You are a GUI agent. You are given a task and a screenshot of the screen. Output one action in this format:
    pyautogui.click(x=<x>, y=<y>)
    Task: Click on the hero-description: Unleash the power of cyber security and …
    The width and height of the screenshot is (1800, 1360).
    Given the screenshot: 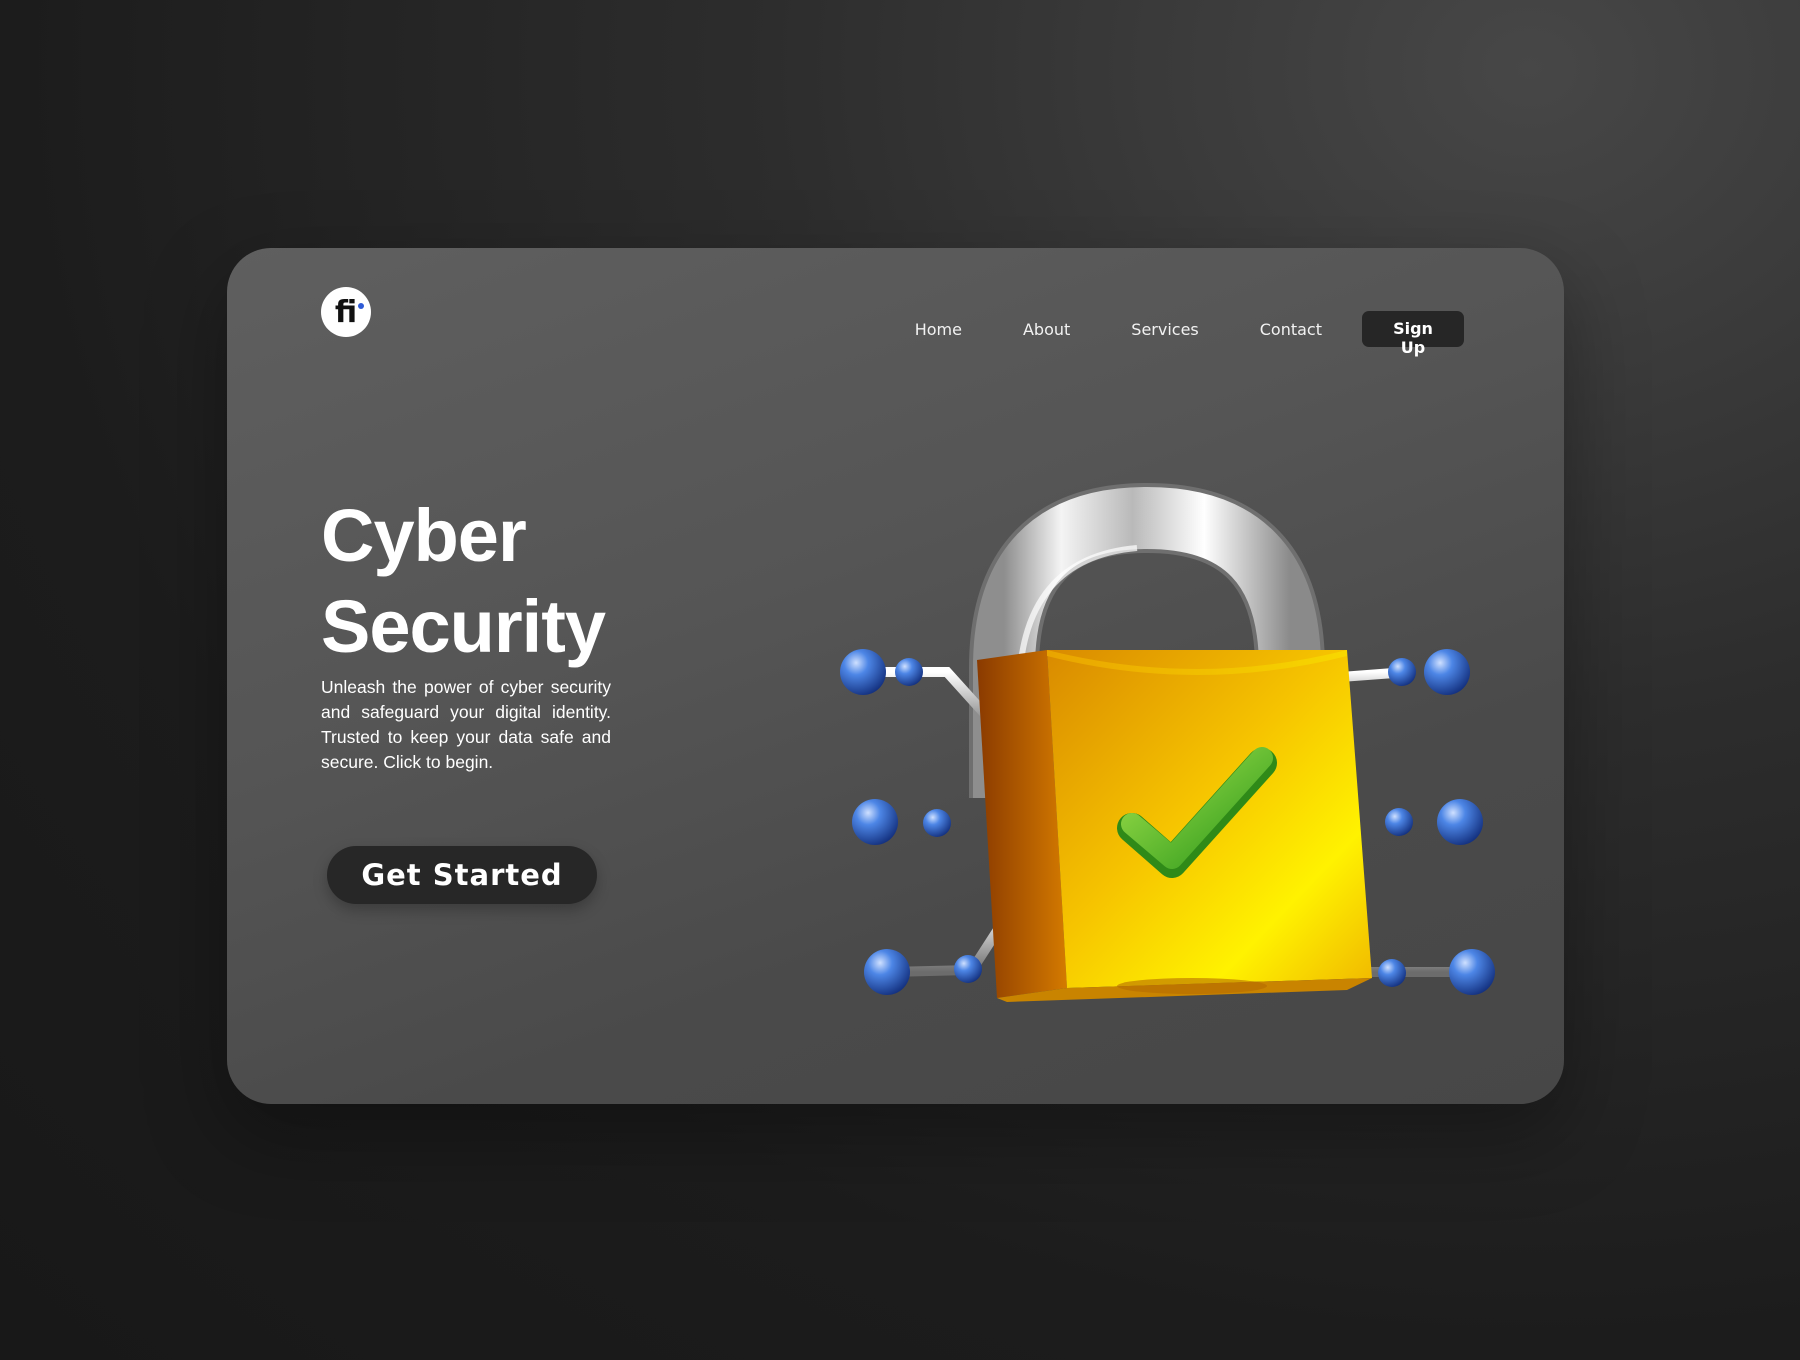 What is the action you would take?
    pyautogui.click(x=466, y=724)
    